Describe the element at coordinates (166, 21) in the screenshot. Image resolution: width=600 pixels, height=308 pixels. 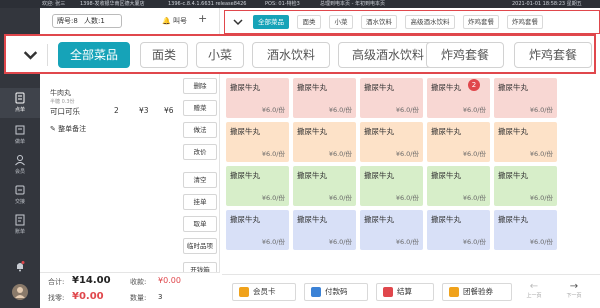
I see `bell-small-icon: 🔔` at that location.